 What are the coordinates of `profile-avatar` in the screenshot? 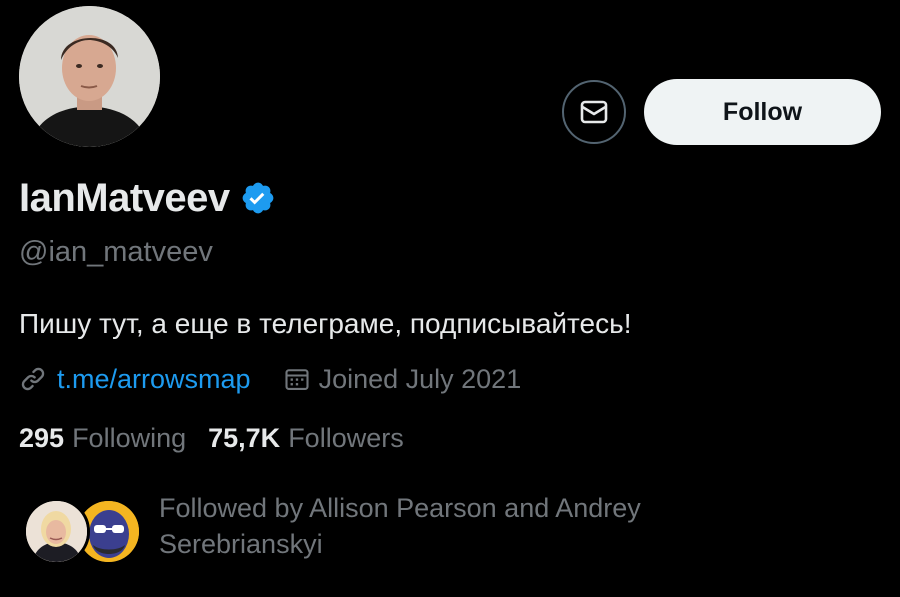 It's located at (89, 76).